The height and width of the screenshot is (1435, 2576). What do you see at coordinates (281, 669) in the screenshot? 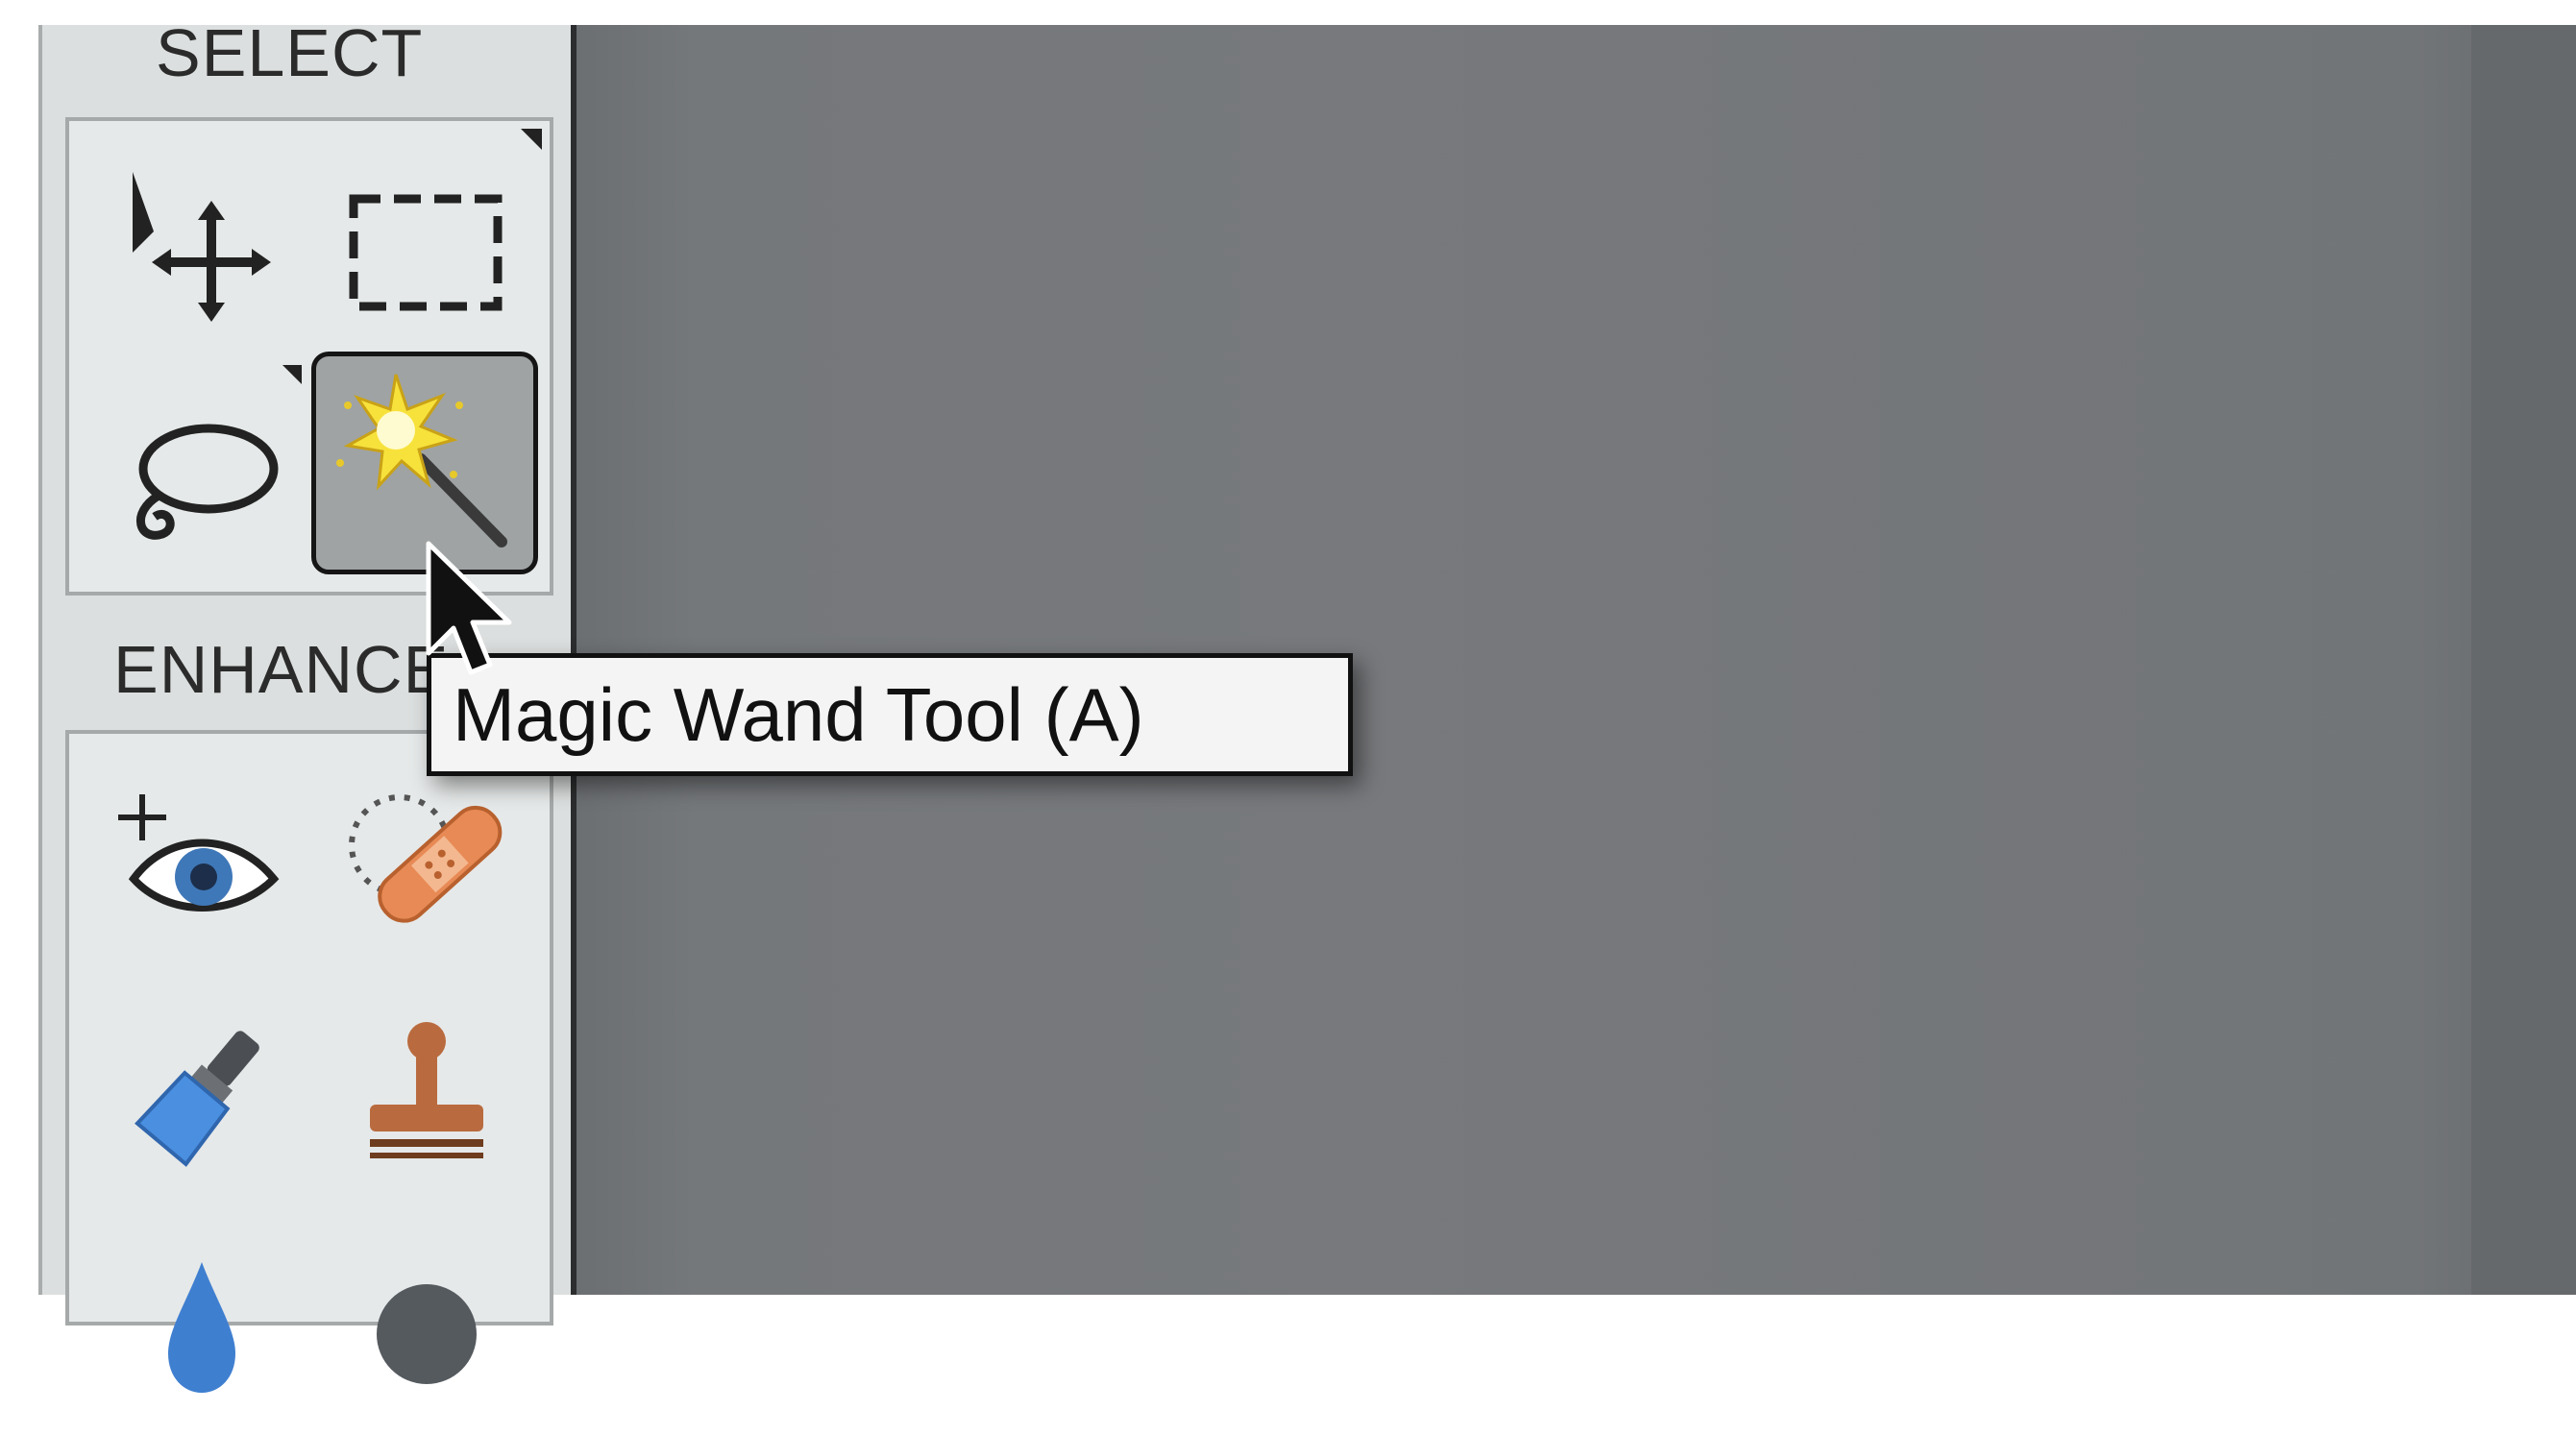
I see `section-label-enhance: ENHANCE` at bounding box center [281, 669].